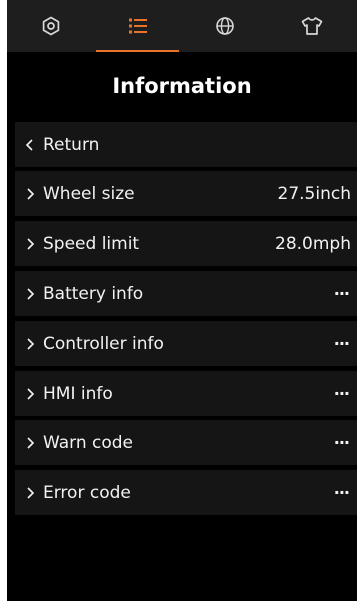  I want to click on menu-item-label: Battery info, so click(93, 293).